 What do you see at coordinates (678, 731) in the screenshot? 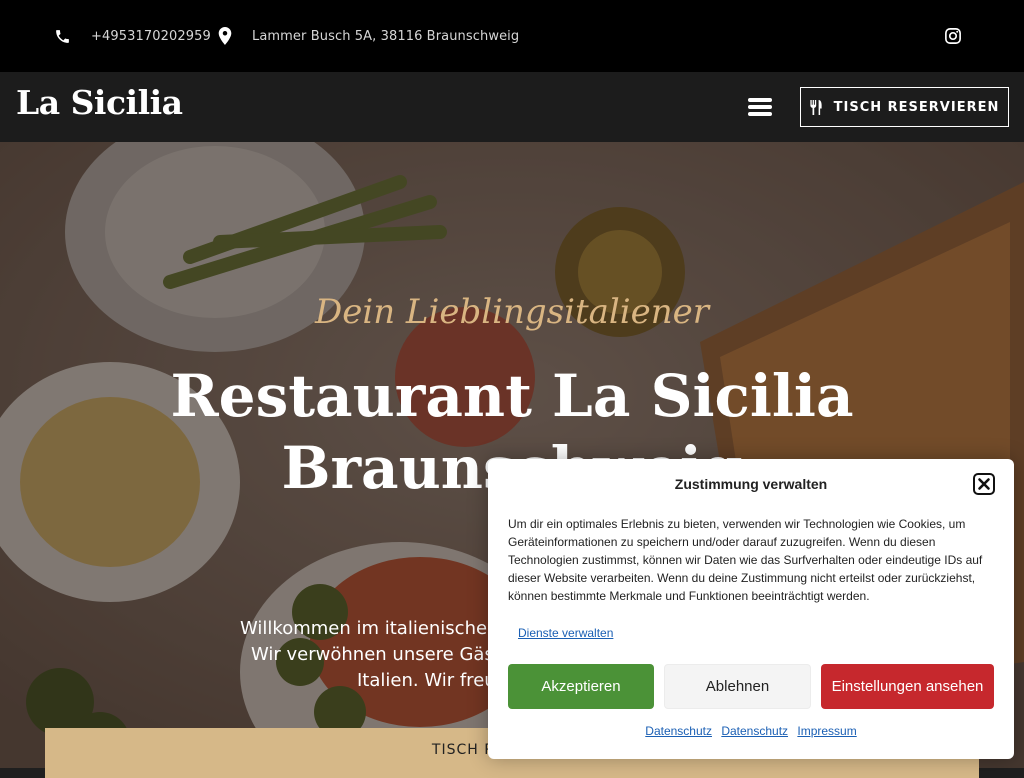
I see `privacy-link-1: Datenschutz` at bounding box center [678, 731].